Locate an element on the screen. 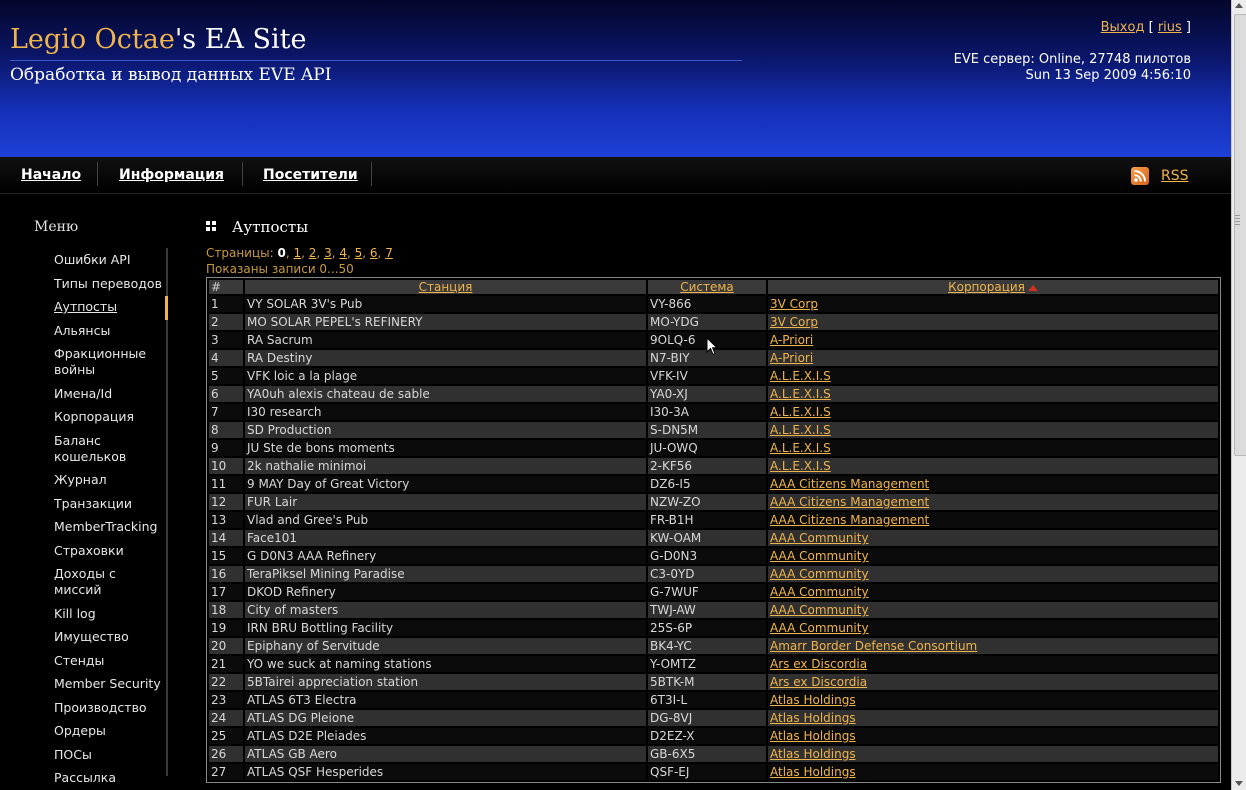 This screenshot has height=790, width=1246. sidebar-item: Альянсы is located at coordinates (109, 331).